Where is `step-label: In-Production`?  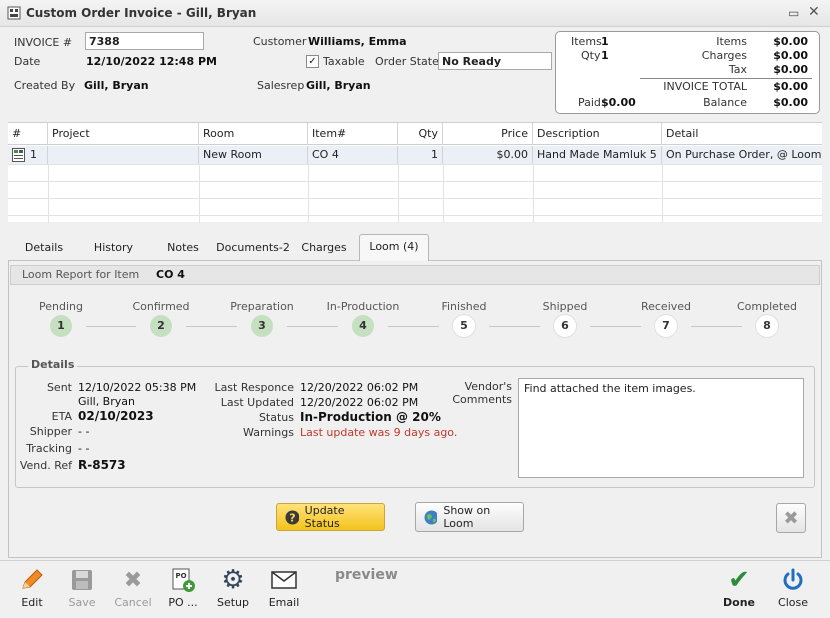 step-label: In-Production is located at coordinates (363, 306).